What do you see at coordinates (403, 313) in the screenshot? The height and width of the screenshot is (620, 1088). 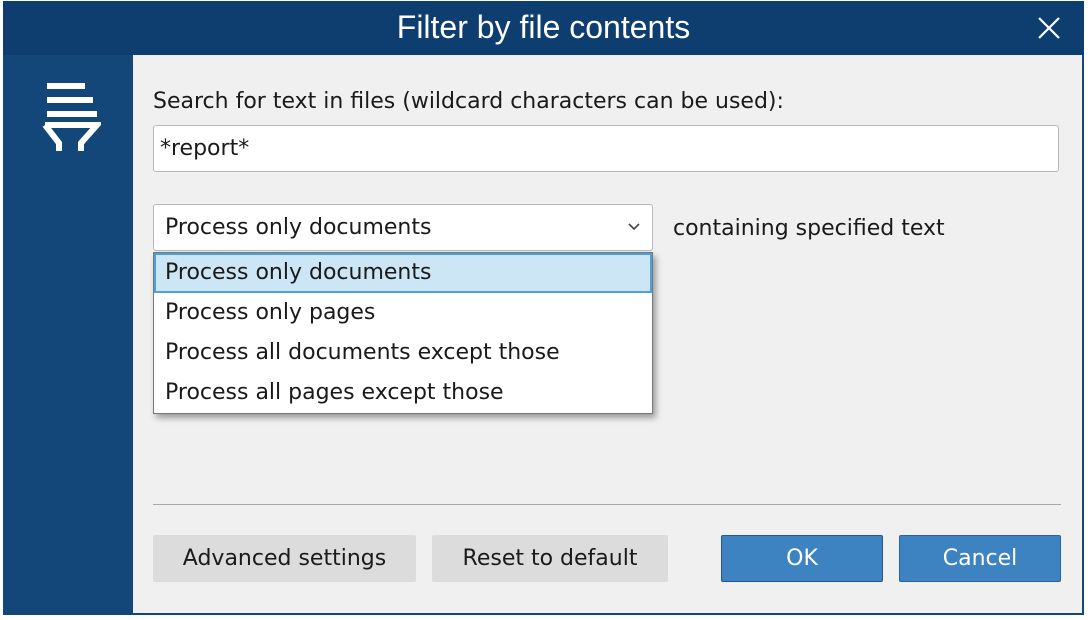 I see `dropdown-option-only-pages: Process only pages` at bounding box center [403, 313].